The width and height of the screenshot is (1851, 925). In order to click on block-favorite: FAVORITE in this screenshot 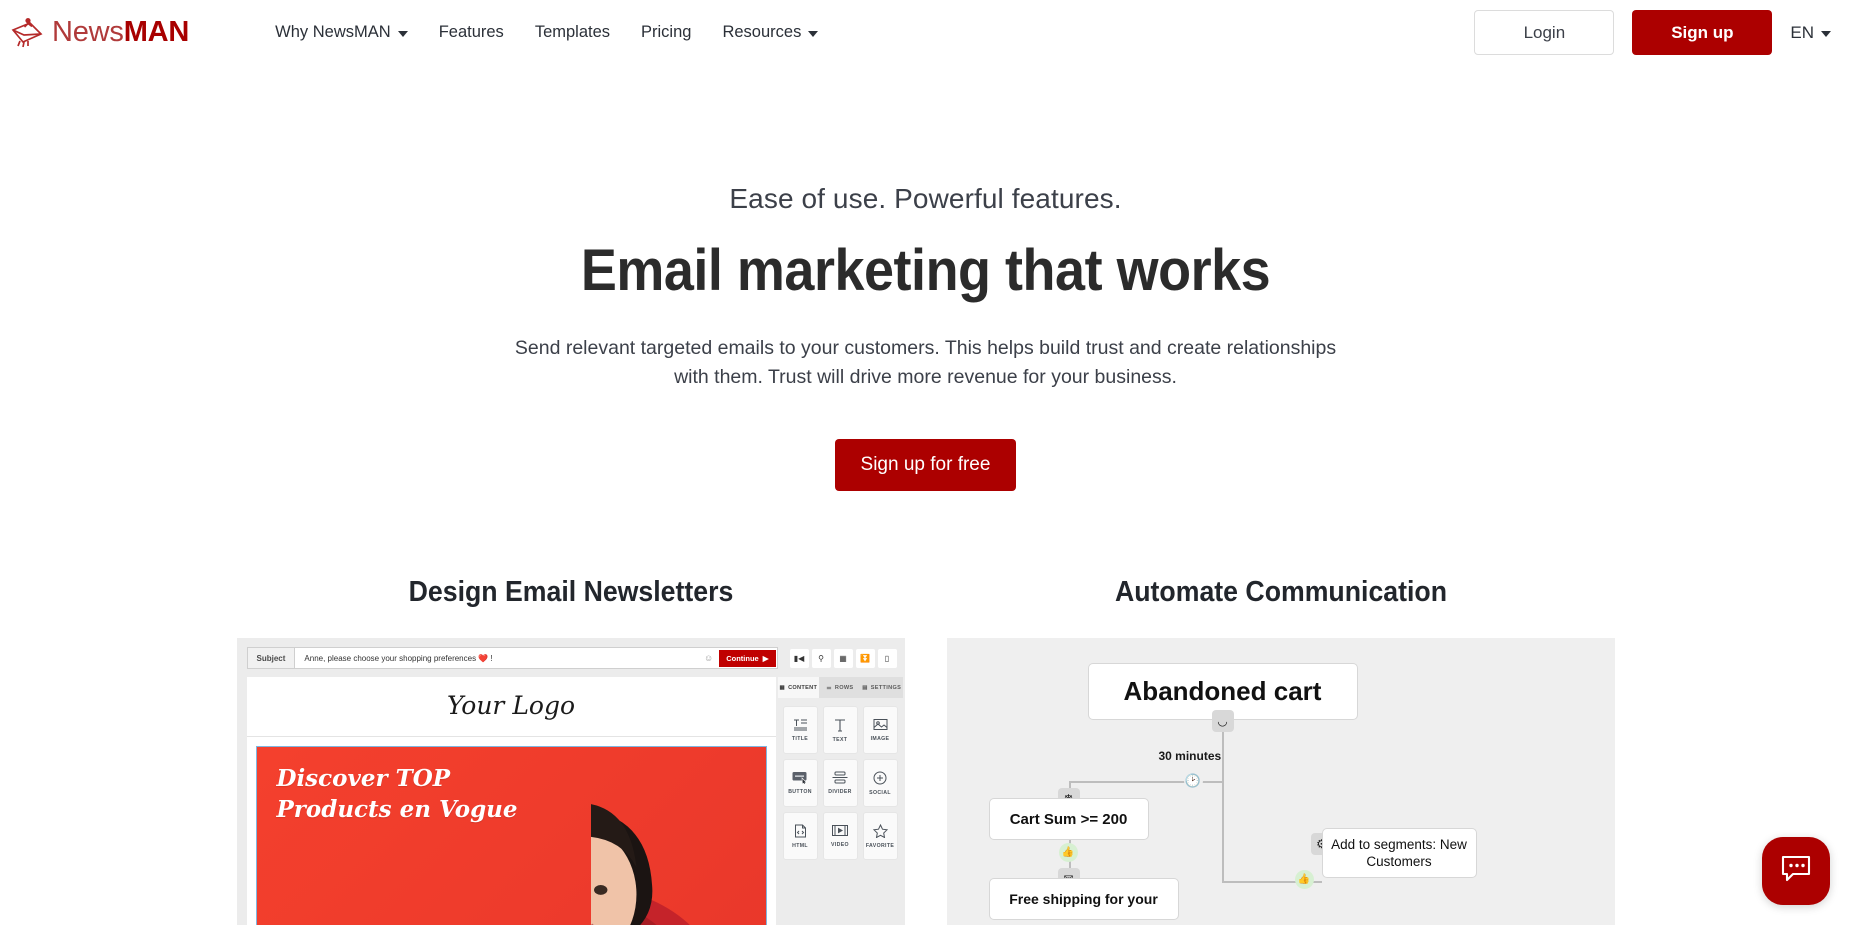, I will do `click(880, 836)`.